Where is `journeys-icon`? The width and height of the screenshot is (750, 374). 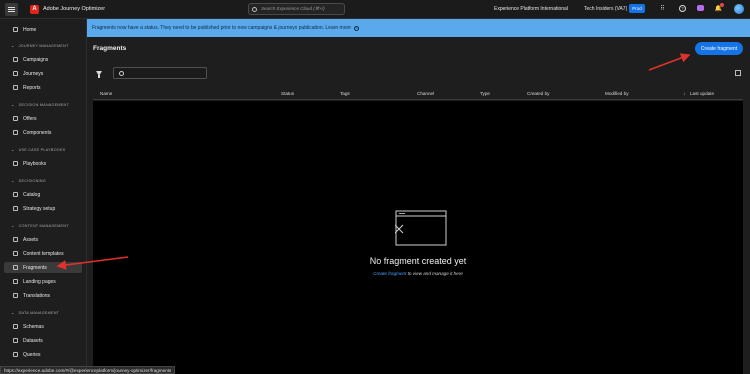
journeys-icon is located at coordinates (15, 73).